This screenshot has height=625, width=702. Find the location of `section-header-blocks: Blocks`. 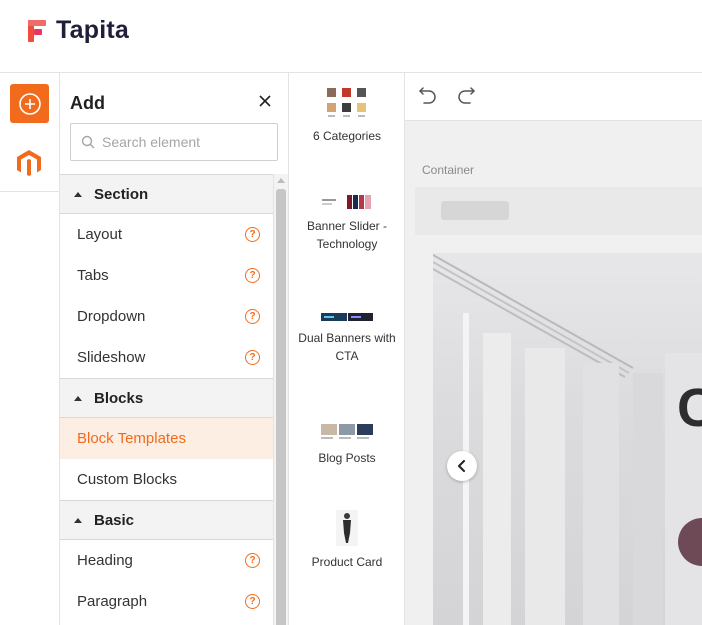

section-header-blocks: Blocks is located at coordinates (166, 398).